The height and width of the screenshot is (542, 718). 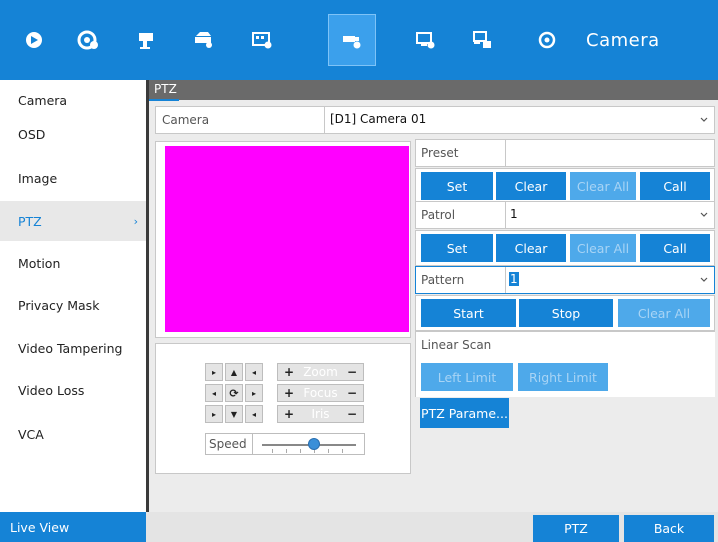 I want to click on speed-slider-handle, so click(x=313, y=444).